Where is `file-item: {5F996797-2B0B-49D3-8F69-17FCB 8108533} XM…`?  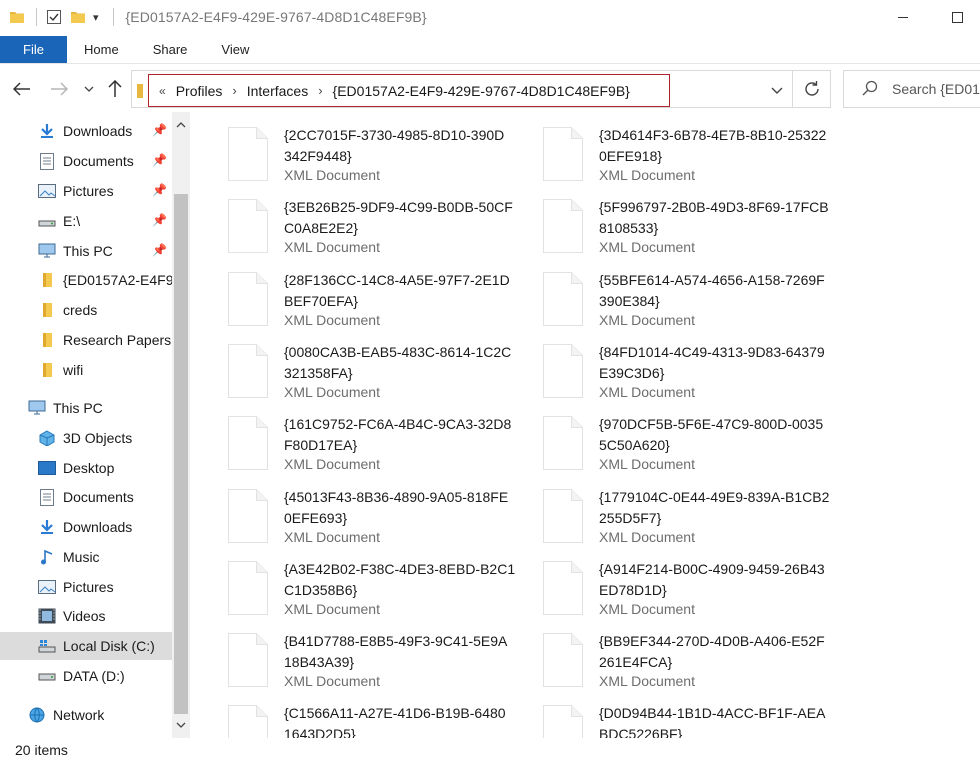
file-item: {5F996797-2B0B-49D3-8F69-17FCB 8108533} XM… is located at coordinates (668, 219).